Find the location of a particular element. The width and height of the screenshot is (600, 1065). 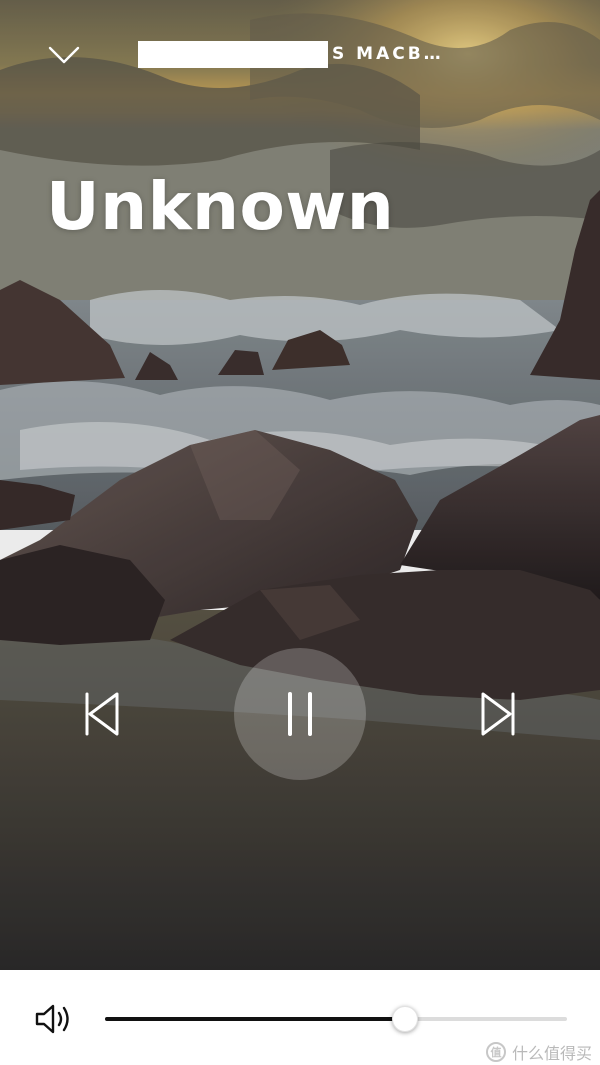

watermark: 值 什么值得买 is located at coordinates (538, 1052).